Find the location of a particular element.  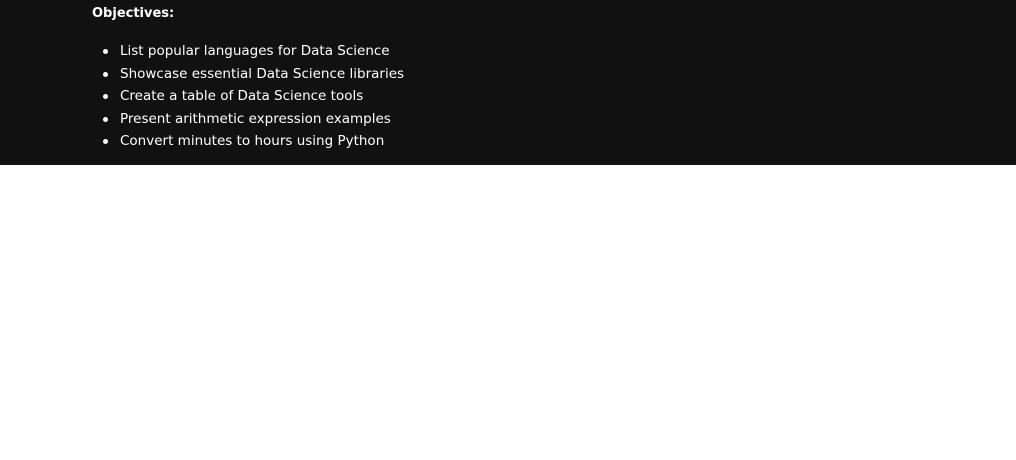

list-item: List popular languages for Data Science is located at coordinates (253, 51).